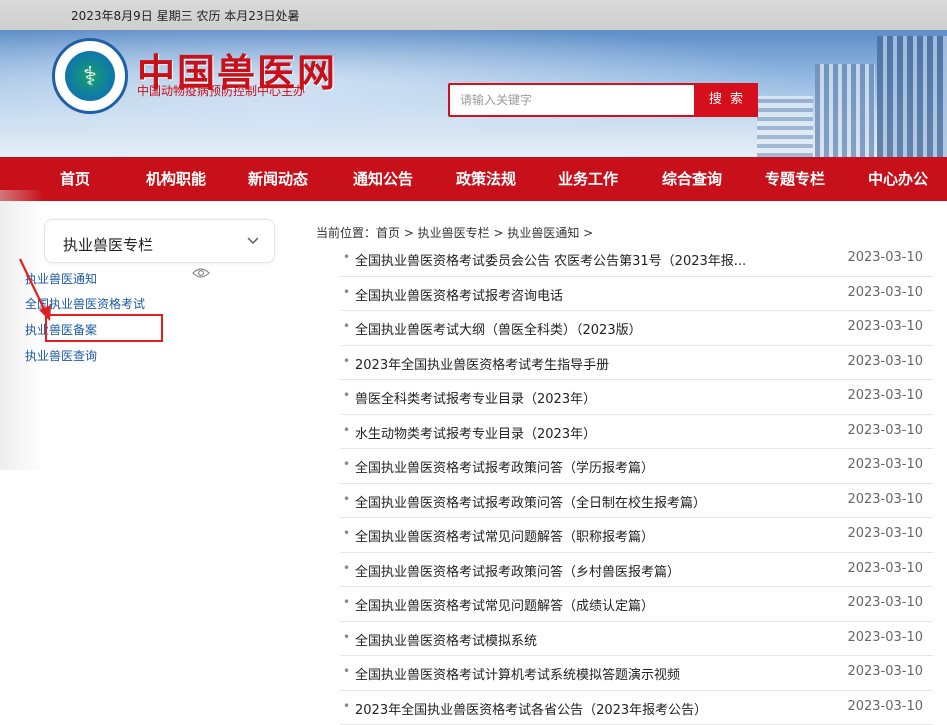 The width and height of the screenshot is (947, 725). I want to click on nav-item-notices: 通知公告, so click(383, 179).